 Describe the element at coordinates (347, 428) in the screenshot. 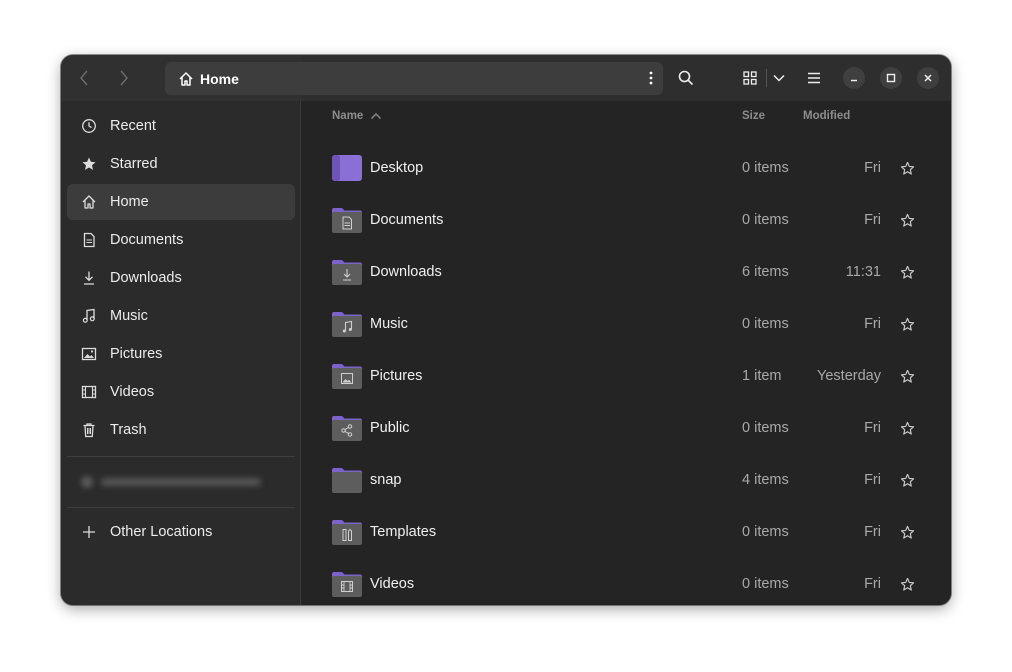

I see `public-folder-icon` at that location.